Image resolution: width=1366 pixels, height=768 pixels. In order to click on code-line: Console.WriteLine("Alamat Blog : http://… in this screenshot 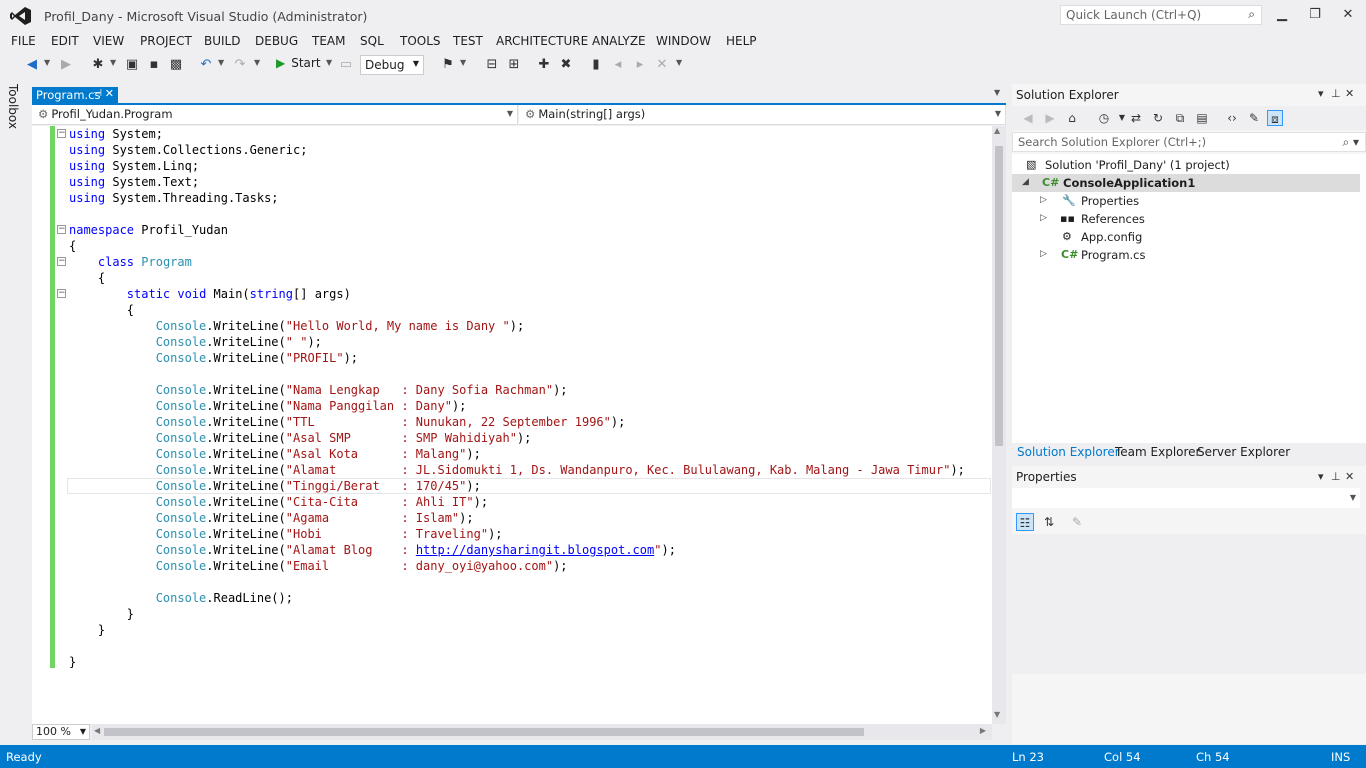, I will do `click(517, 550)`.